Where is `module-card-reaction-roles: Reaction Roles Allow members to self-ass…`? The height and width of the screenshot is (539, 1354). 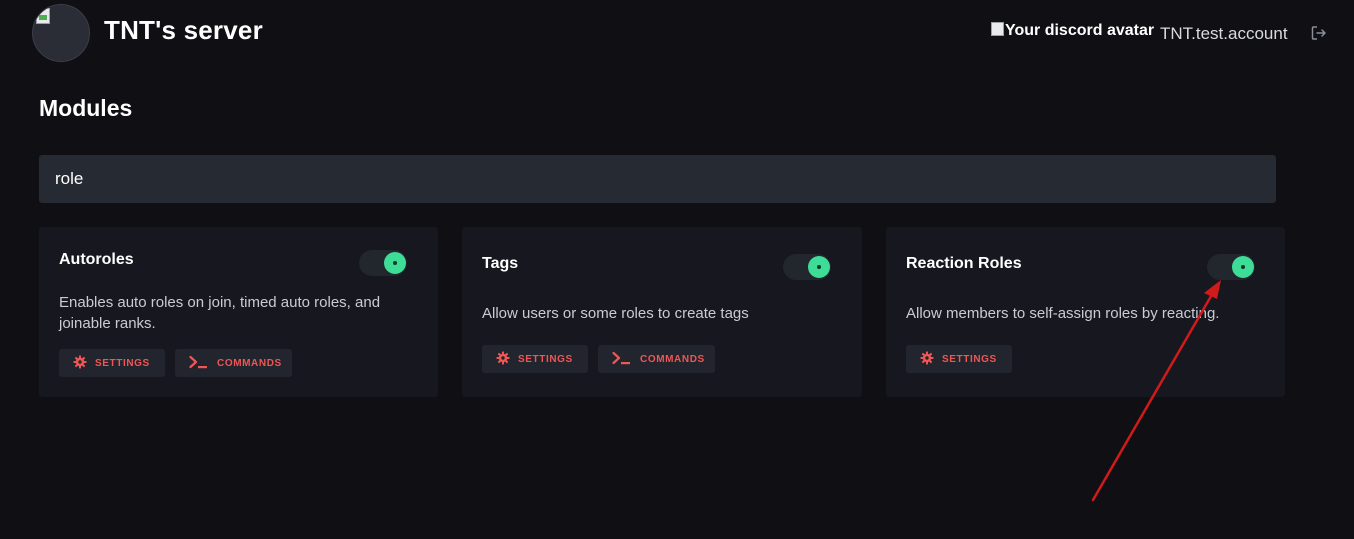 module-card-reaction-roles: Reaction Roles Allow members to self-ass… is located at coordinates (1085, 312).